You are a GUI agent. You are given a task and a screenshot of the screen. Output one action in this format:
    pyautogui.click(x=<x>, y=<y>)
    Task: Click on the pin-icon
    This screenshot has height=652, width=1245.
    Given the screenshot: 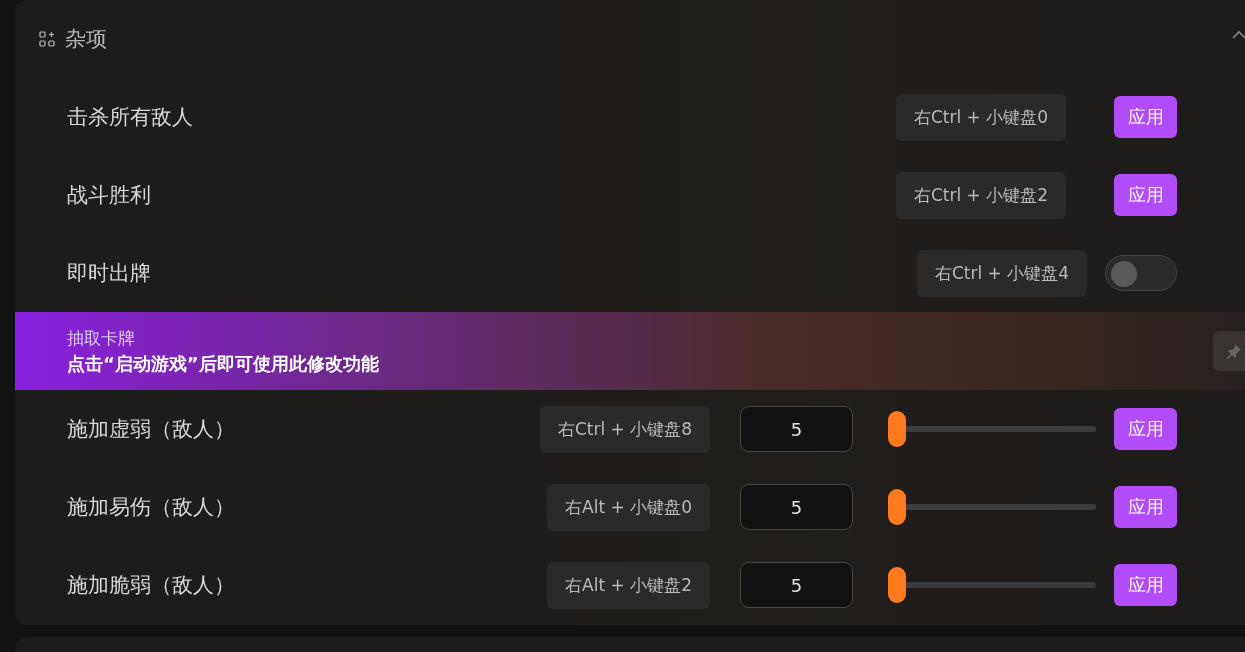 What is the action you would take?
    pyautogui.click(x=1234, y=351)
    